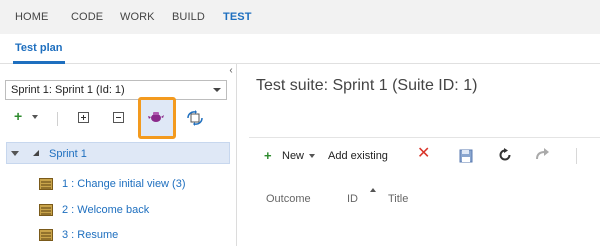 This screenshot has width=600, height=246. I want to click on add-icon: +, so click(268, 155).